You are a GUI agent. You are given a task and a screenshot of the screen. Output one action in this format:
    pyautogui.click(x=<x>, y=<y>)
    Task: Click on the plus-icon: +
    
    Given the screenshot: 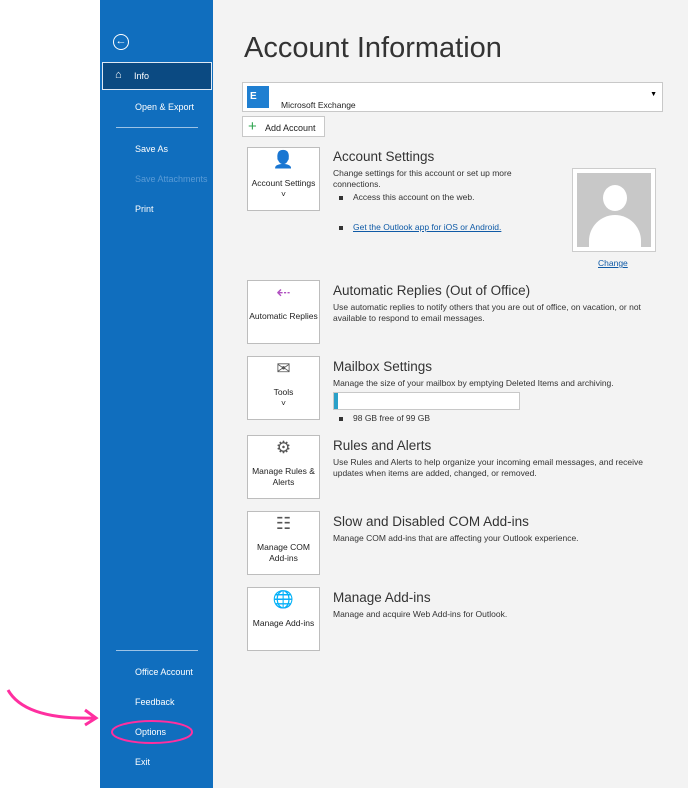 What is the action you would take?
    pyautogui.click(x=252, y=126)
    